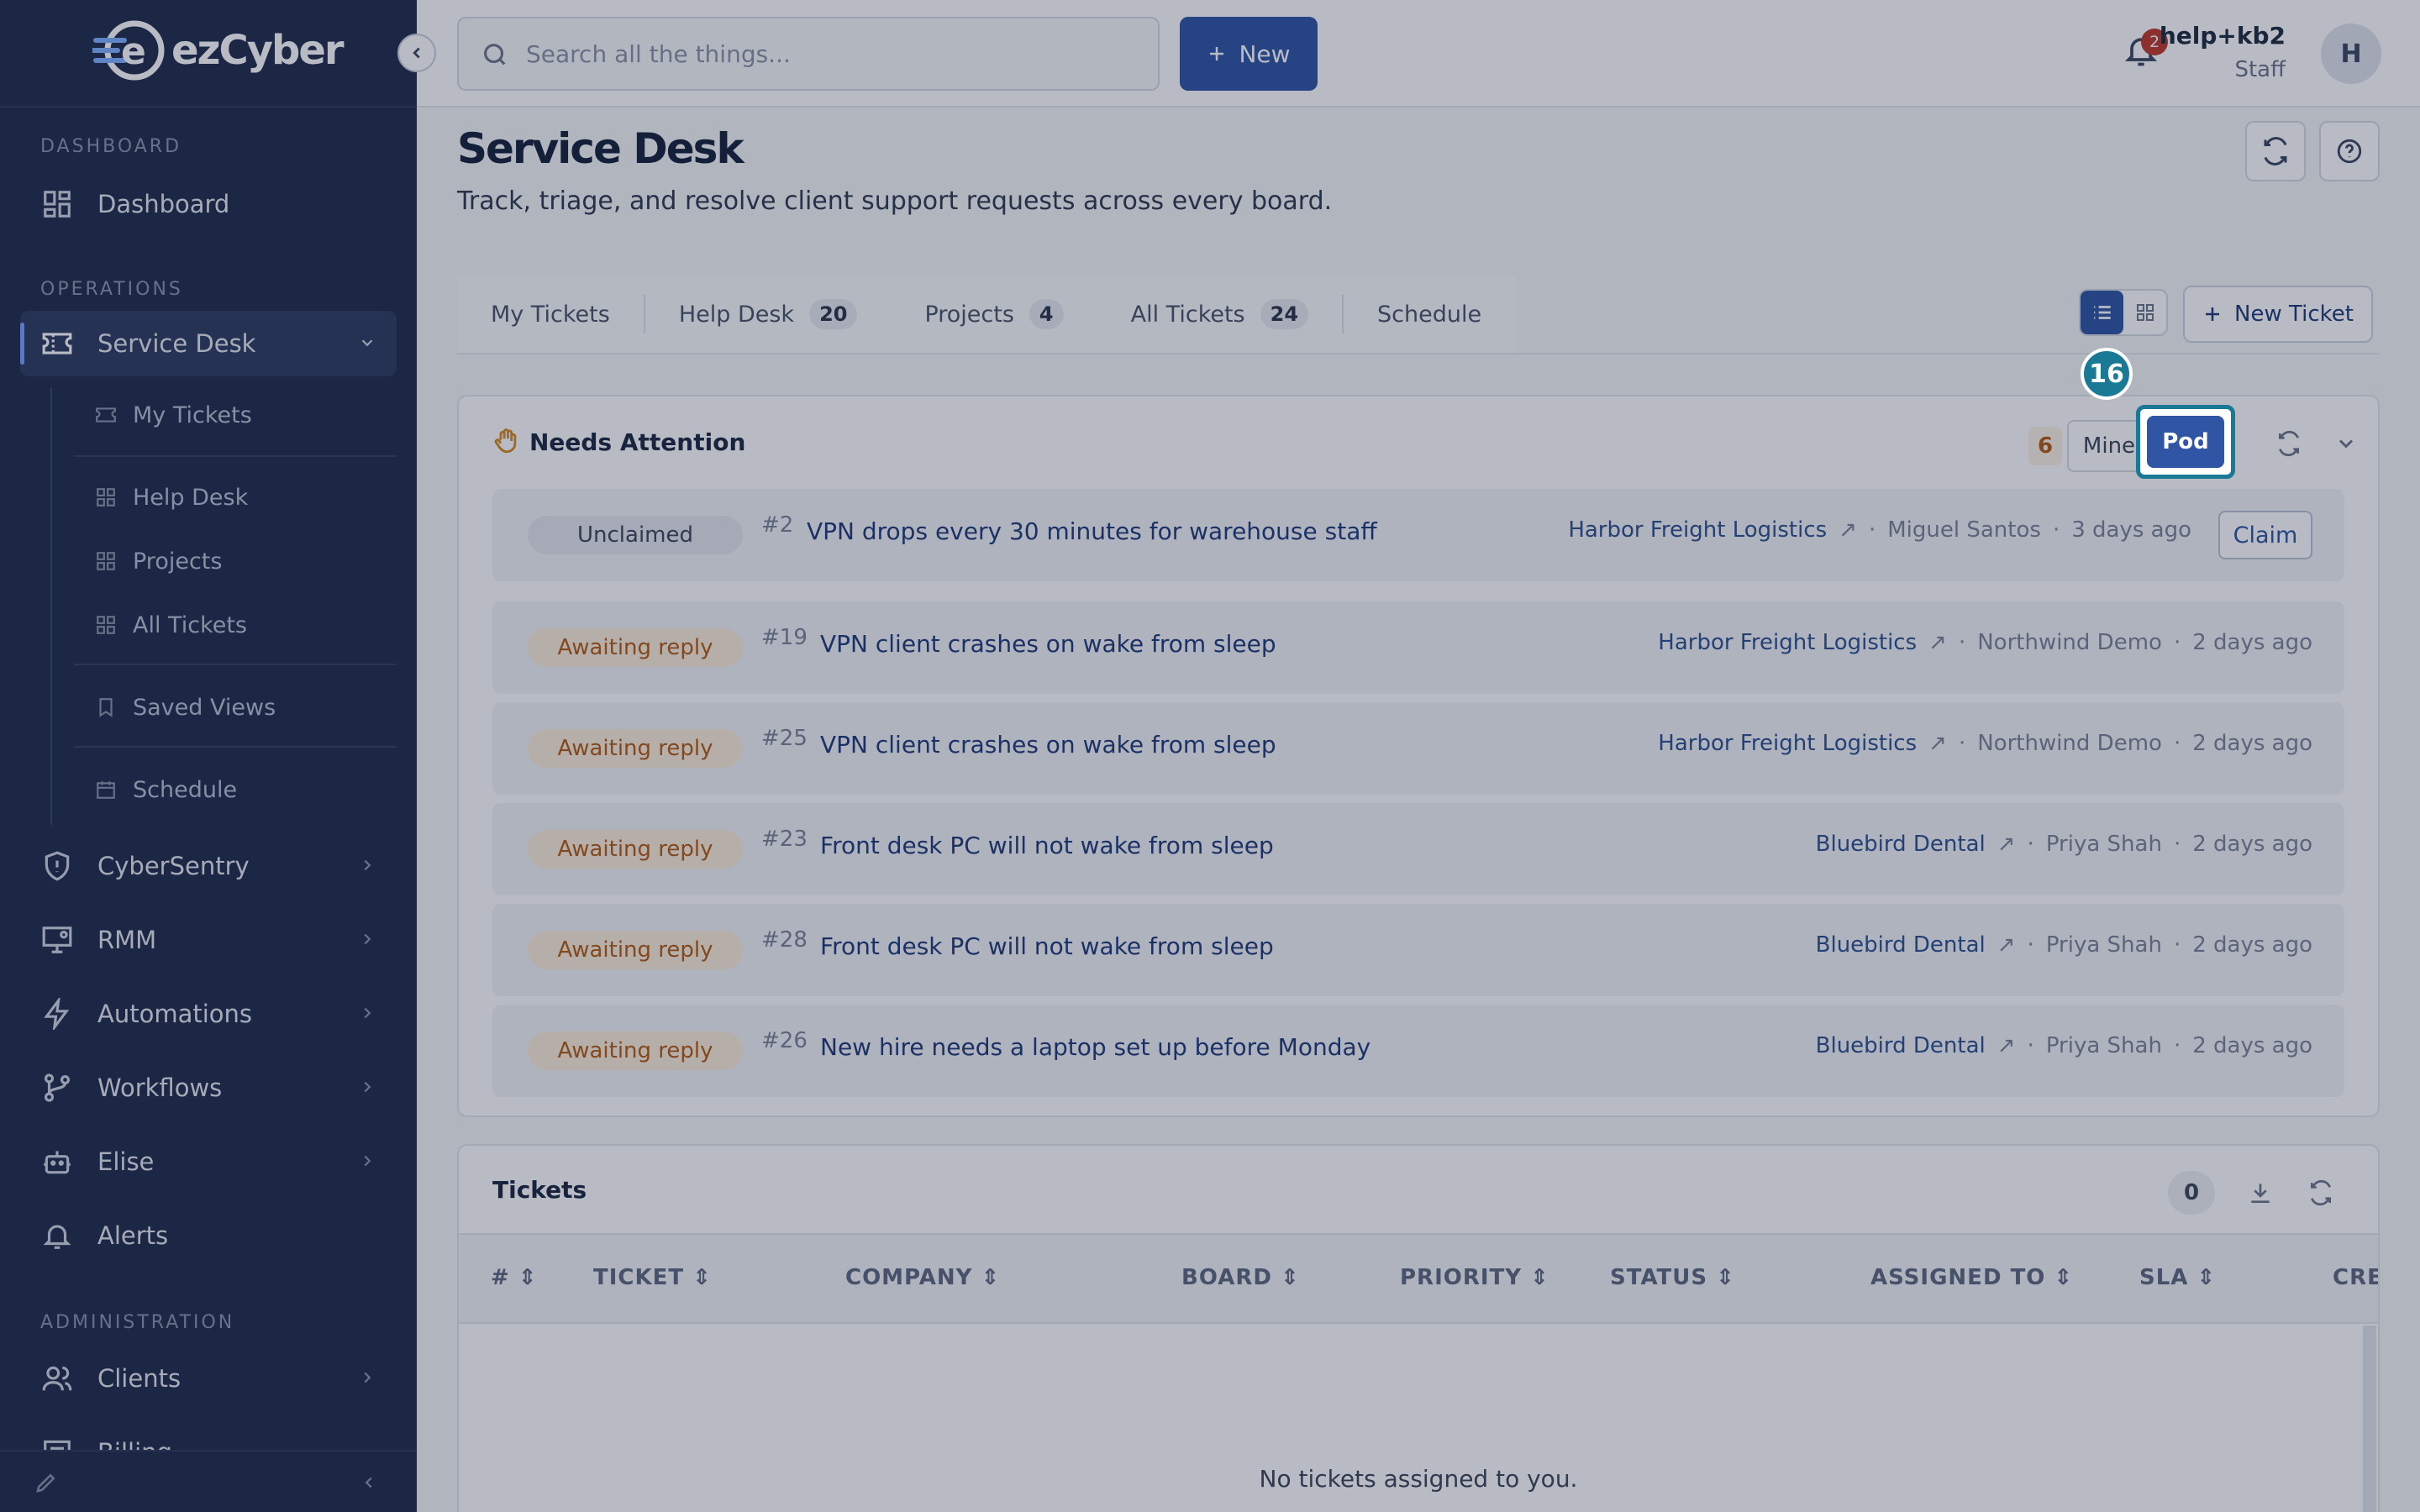 The width and height of the screenshot is (2420, 1512). Describe the element at coordinates (1219, 314) in the screenshot. I see `tab-all-tickets: All Tickets 24` at that location.